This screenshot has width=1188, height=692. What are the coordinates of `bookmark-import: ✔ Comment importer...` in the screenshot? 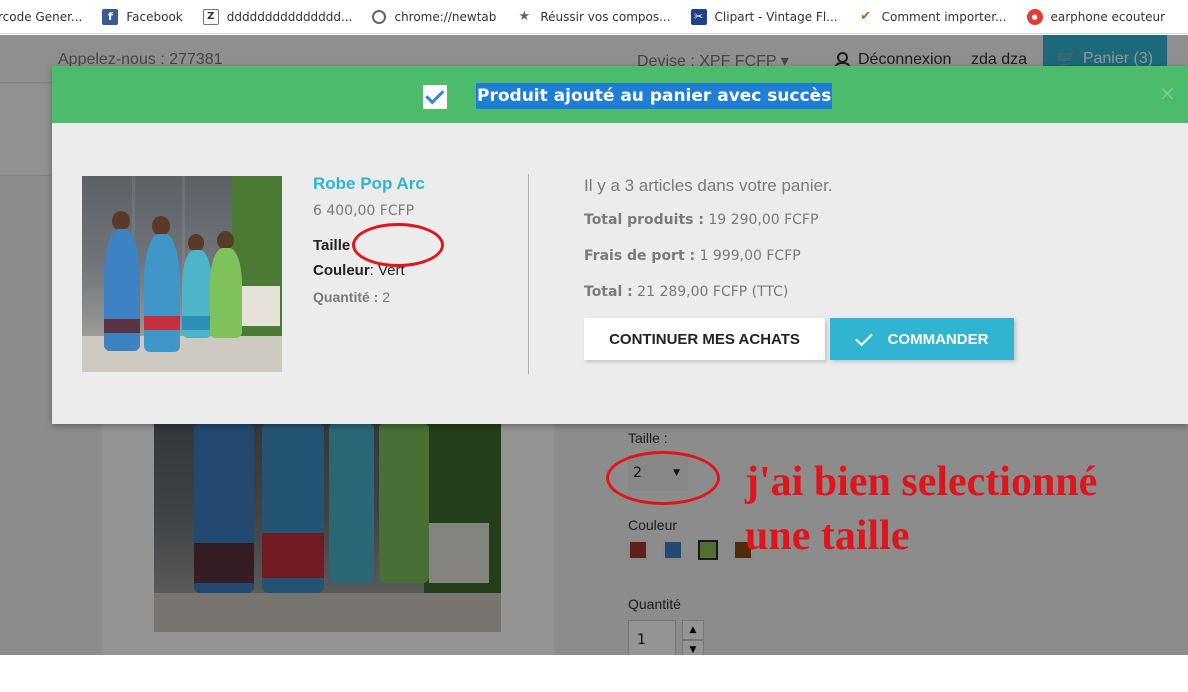 It's located at (932, 16).